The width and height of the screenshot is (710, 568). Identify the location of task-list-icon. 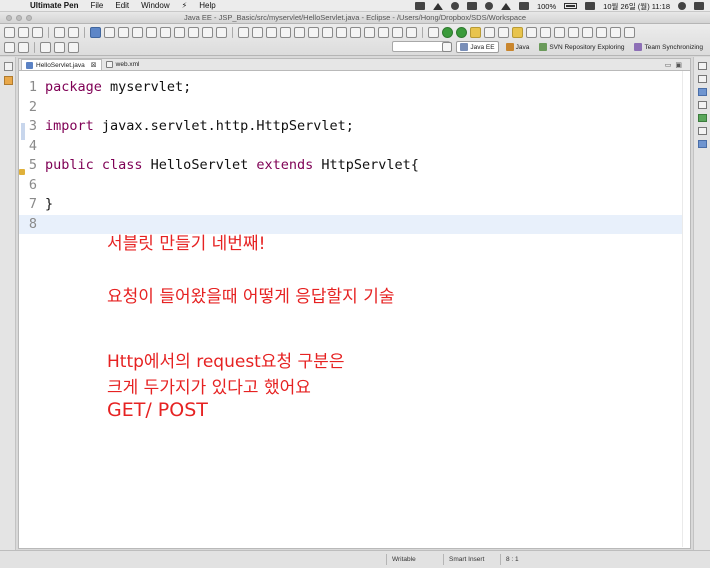
(702, 92).